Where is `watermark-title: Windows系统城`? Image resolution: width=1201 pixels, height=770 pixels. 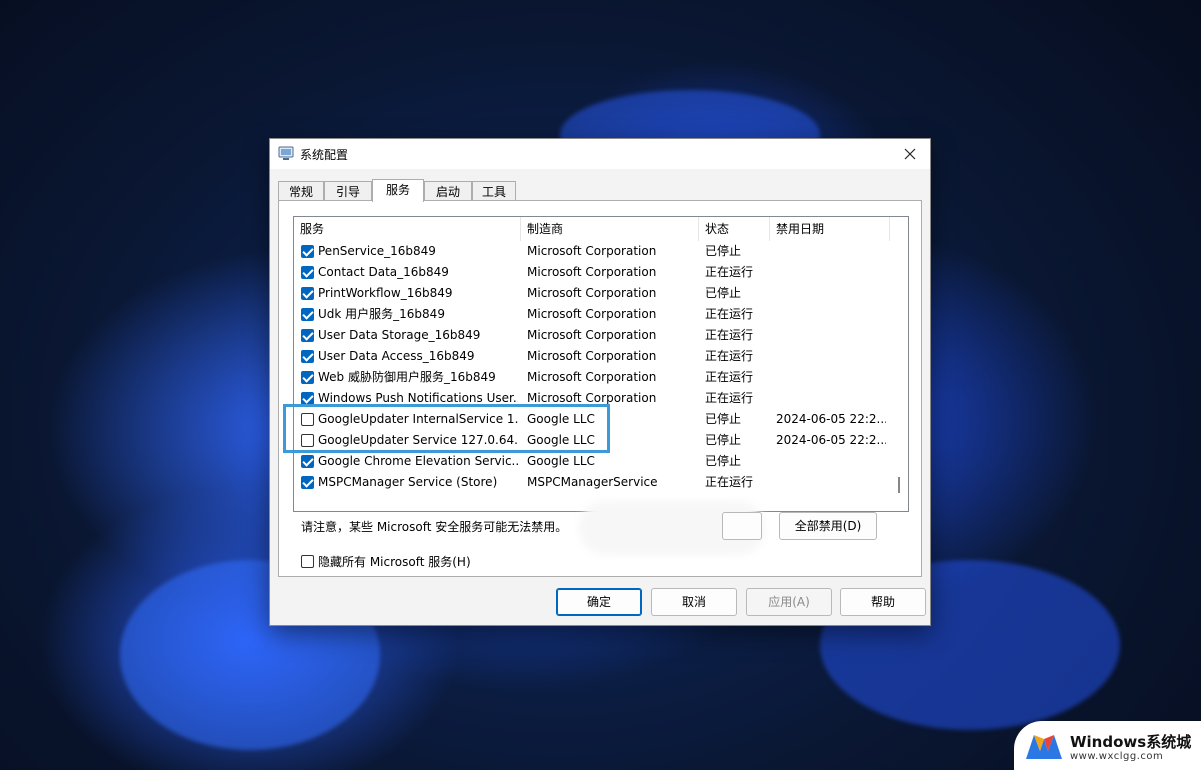 watermark-title: Windows系统城 is located at coordinates (1131, 742).